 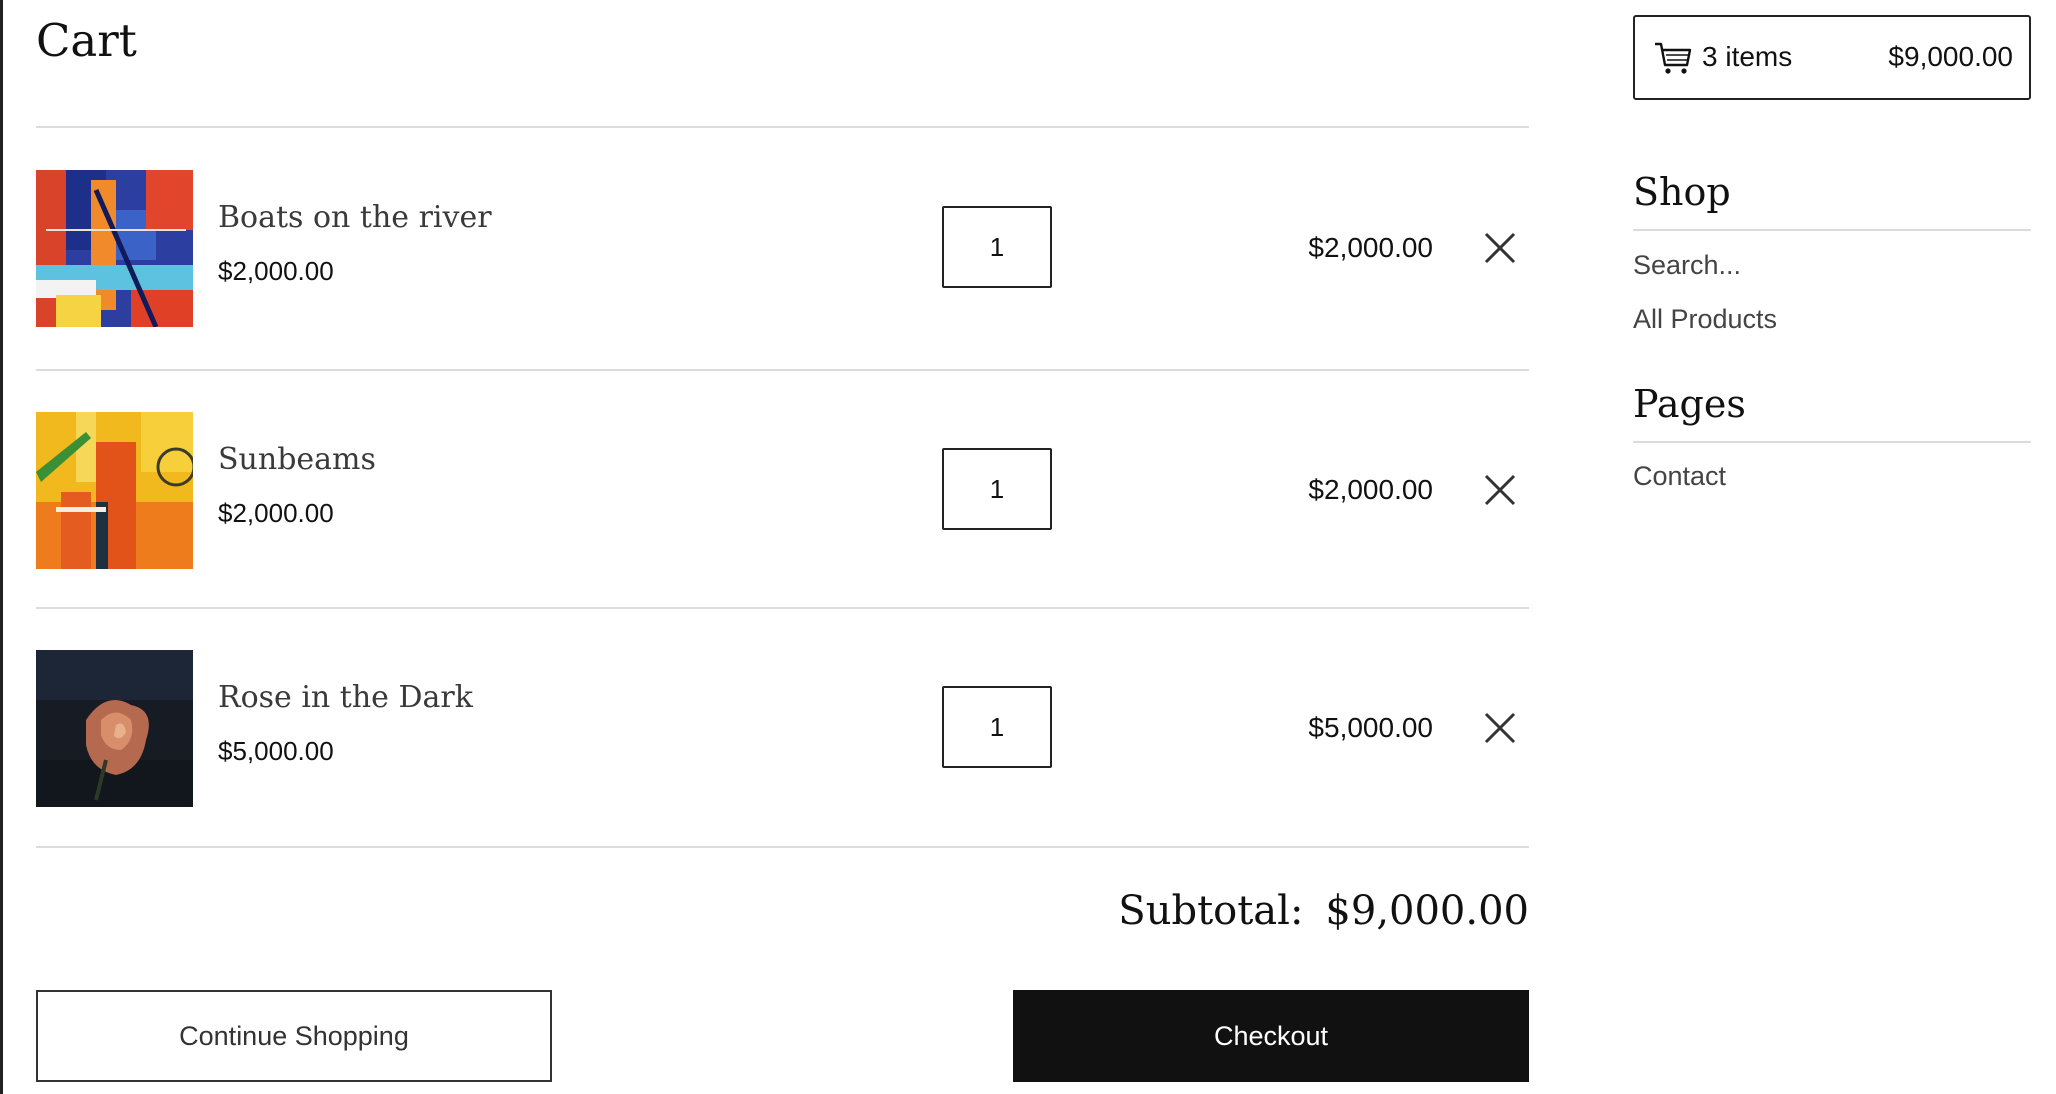 What do you see at coordinates (1, 547) in the screenshot?
I see `window-edge` at bounding box center [1, 547].